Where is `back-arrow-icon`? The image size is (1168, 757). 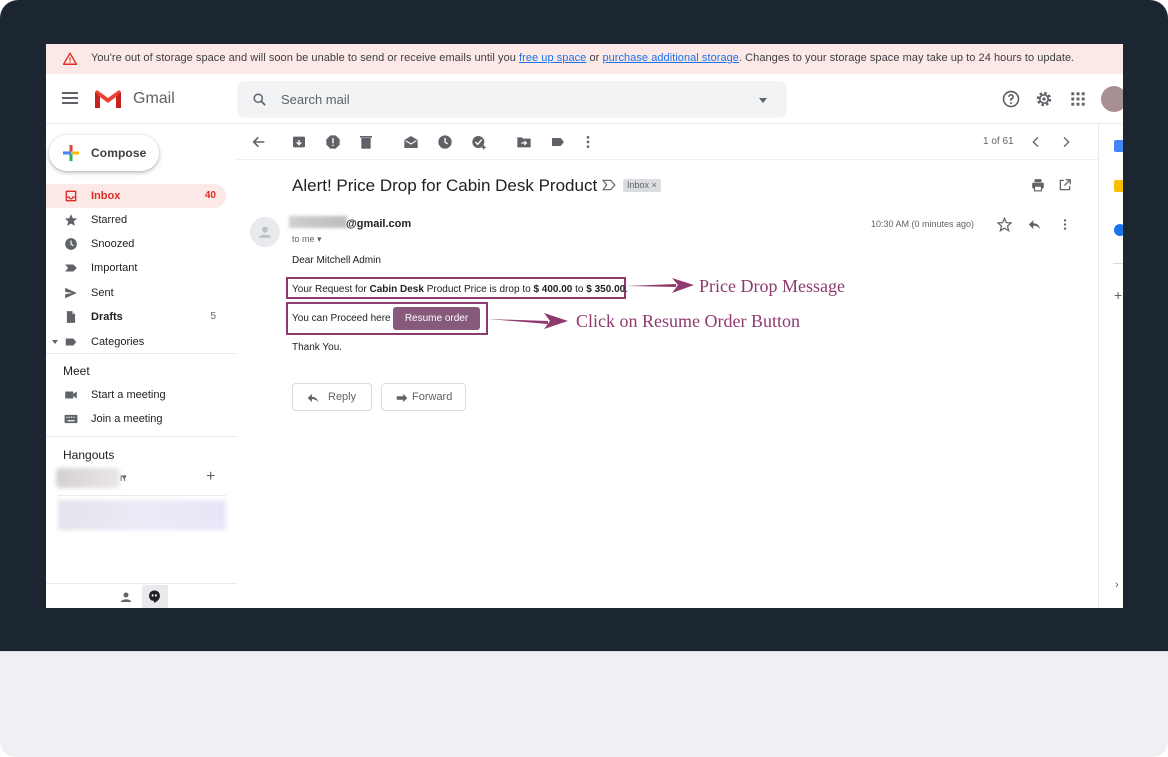 back-arrow-icon is located at coordinates (259, 142).